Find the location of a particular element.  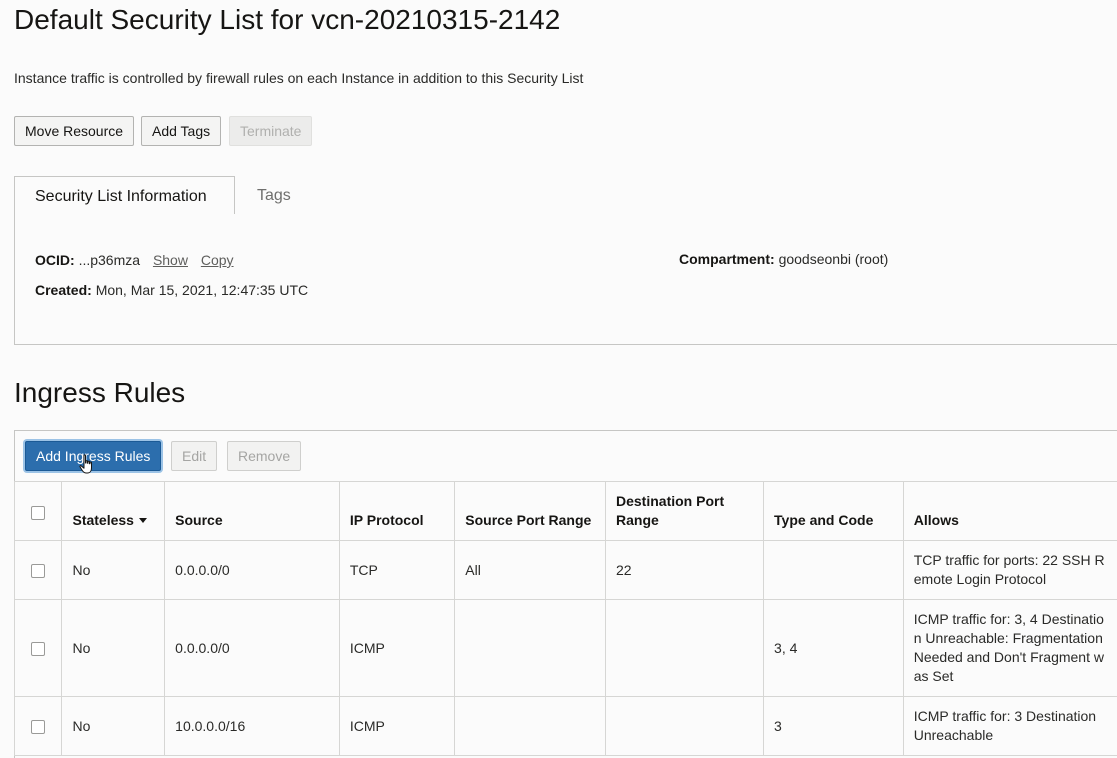

compartment-value: goodseonbi (root) is located at coordinates (833, 259).